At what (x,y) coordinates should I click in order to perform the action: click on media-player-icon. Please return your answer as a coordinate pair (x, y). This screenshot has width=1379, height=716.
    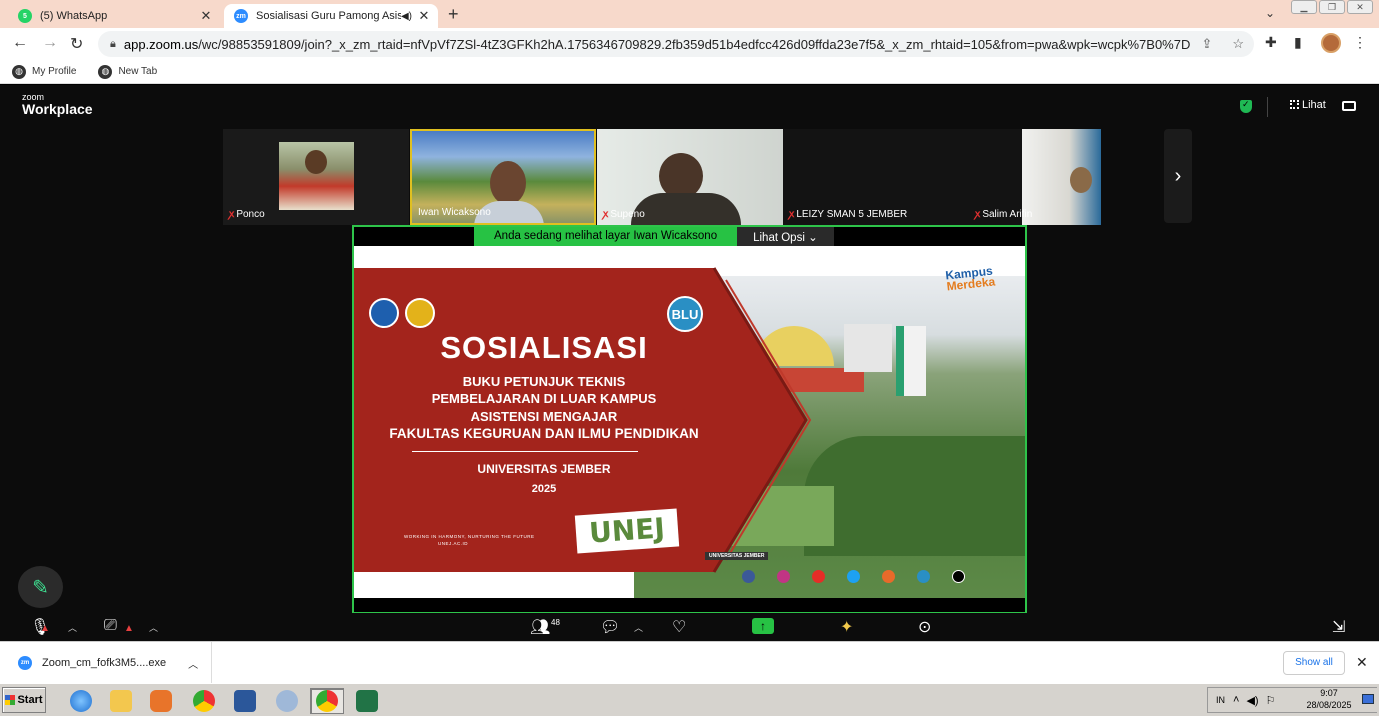
    Looking at the image, I should click on (161, 701).